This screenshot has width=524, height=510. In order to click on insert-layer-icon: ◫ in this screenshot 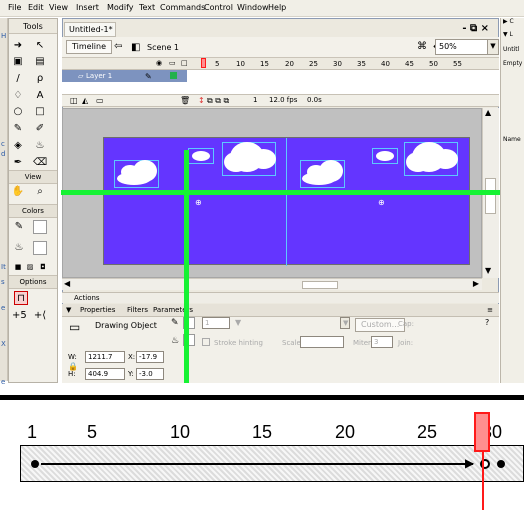, I will do `click(74, 100)`.